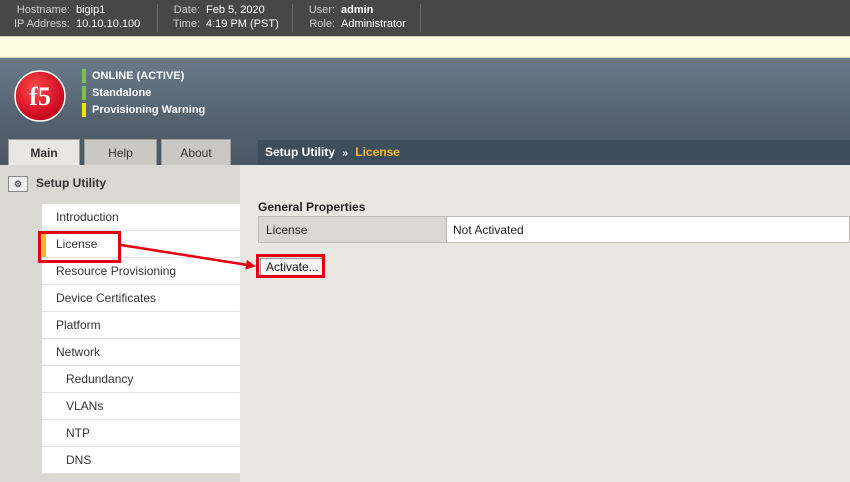 The width and height of the screenshot is (850, 482). I want to click on hostname-value: bigip1, so click(91, 10).